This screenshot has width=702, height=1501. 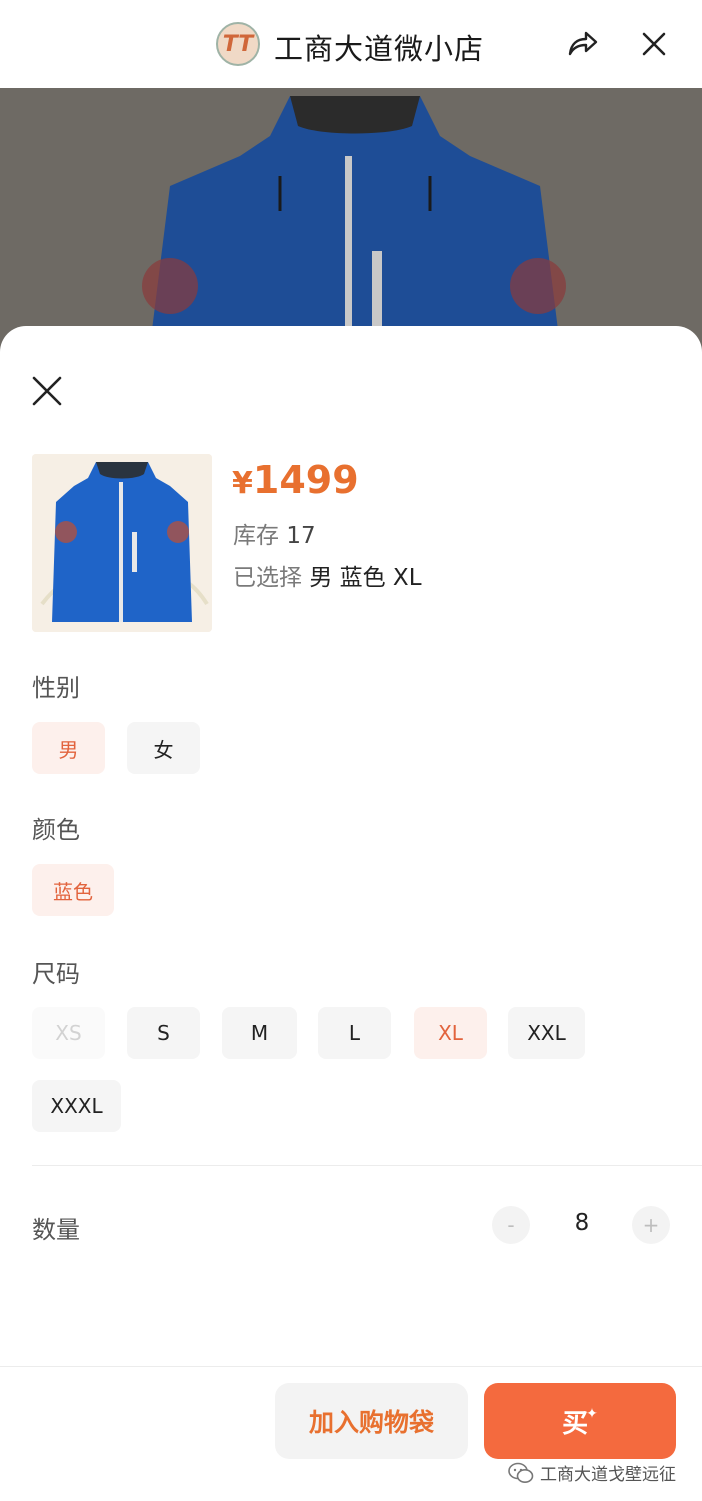 I want to click on watermark: 工商大道戈壁远征, so click(x=592, y=1472).